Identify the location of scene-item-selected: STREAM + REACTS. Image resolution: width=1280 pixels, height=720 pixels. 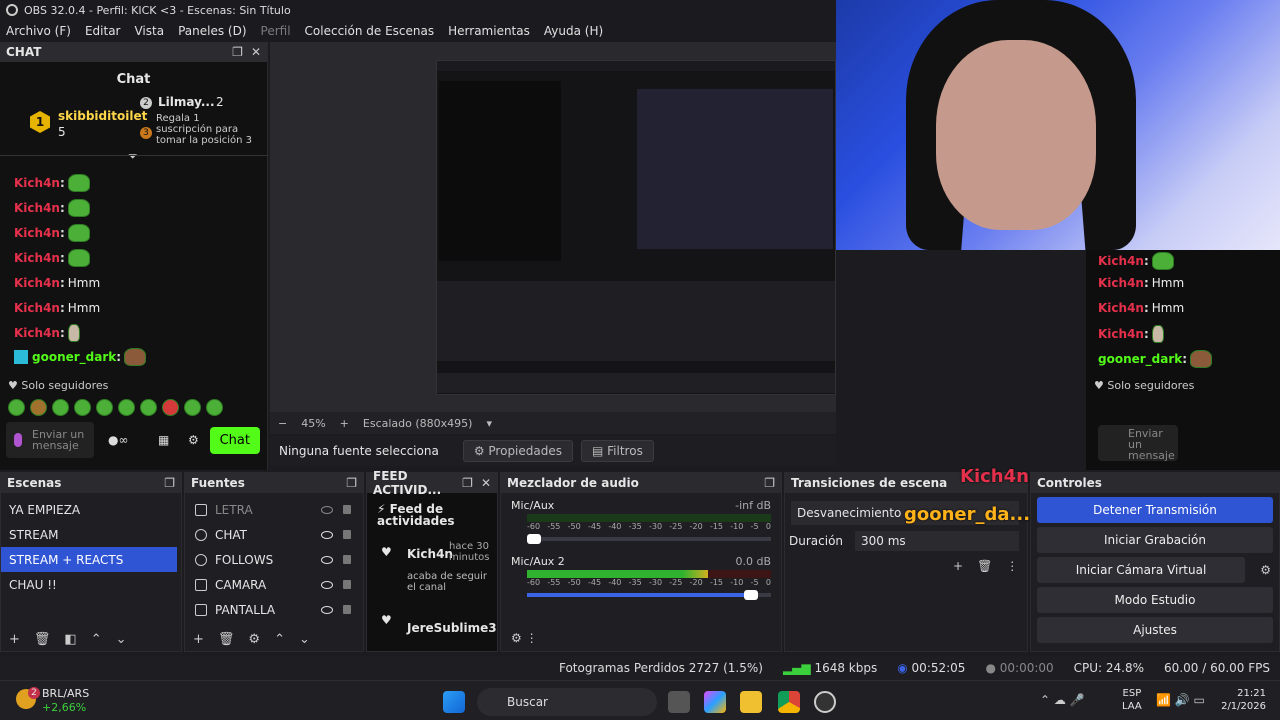
(89, 559).